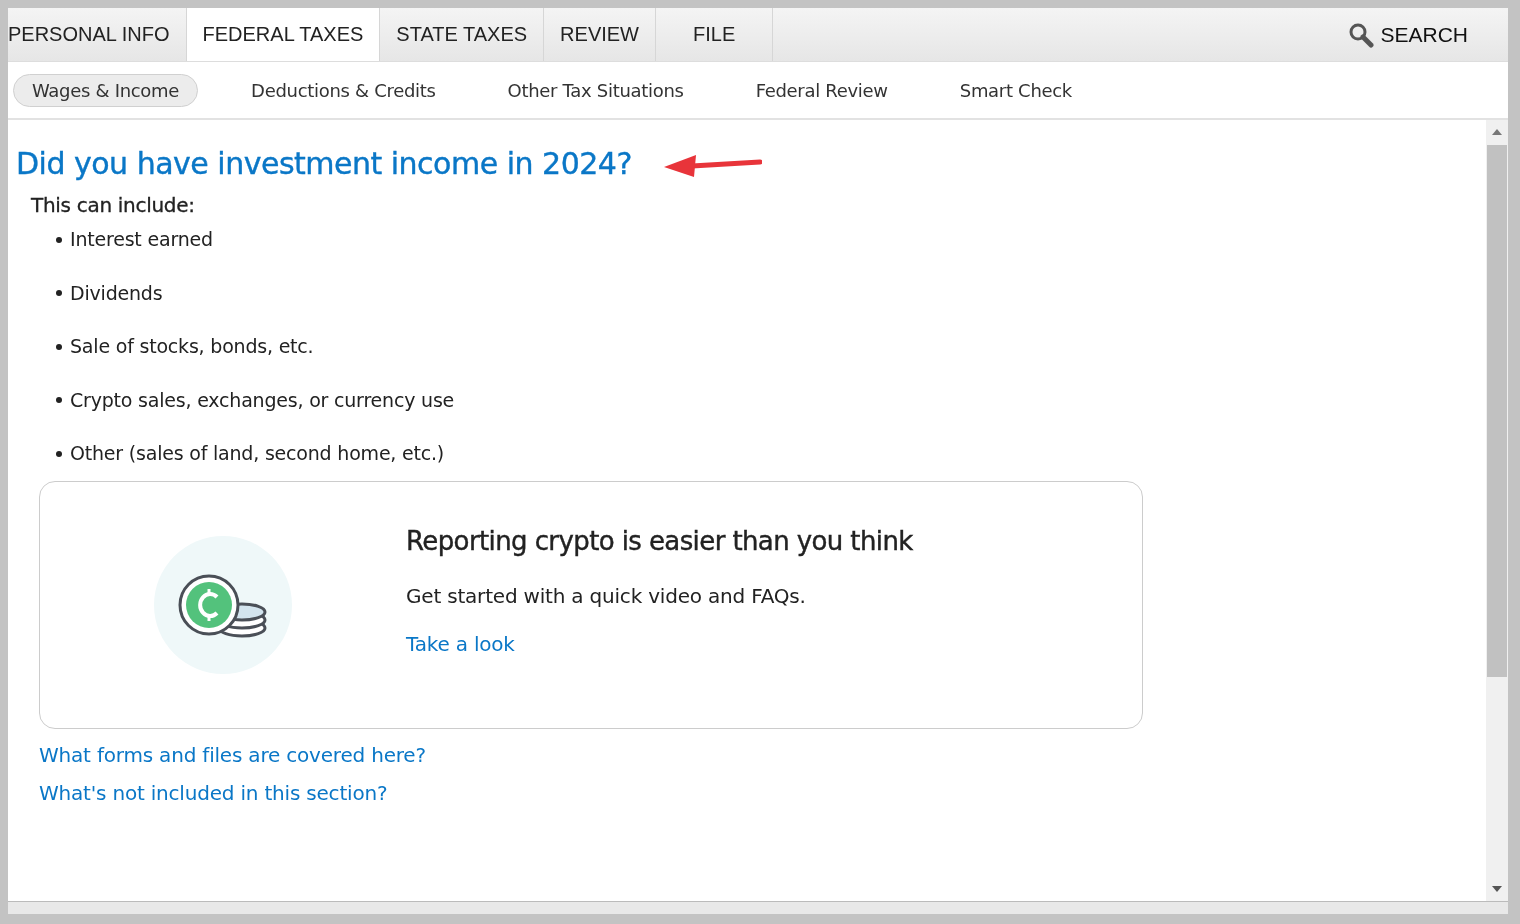 This screenshot has width=1520, height=924. I want to click on list-item: Interest earned, so click(141, 240).